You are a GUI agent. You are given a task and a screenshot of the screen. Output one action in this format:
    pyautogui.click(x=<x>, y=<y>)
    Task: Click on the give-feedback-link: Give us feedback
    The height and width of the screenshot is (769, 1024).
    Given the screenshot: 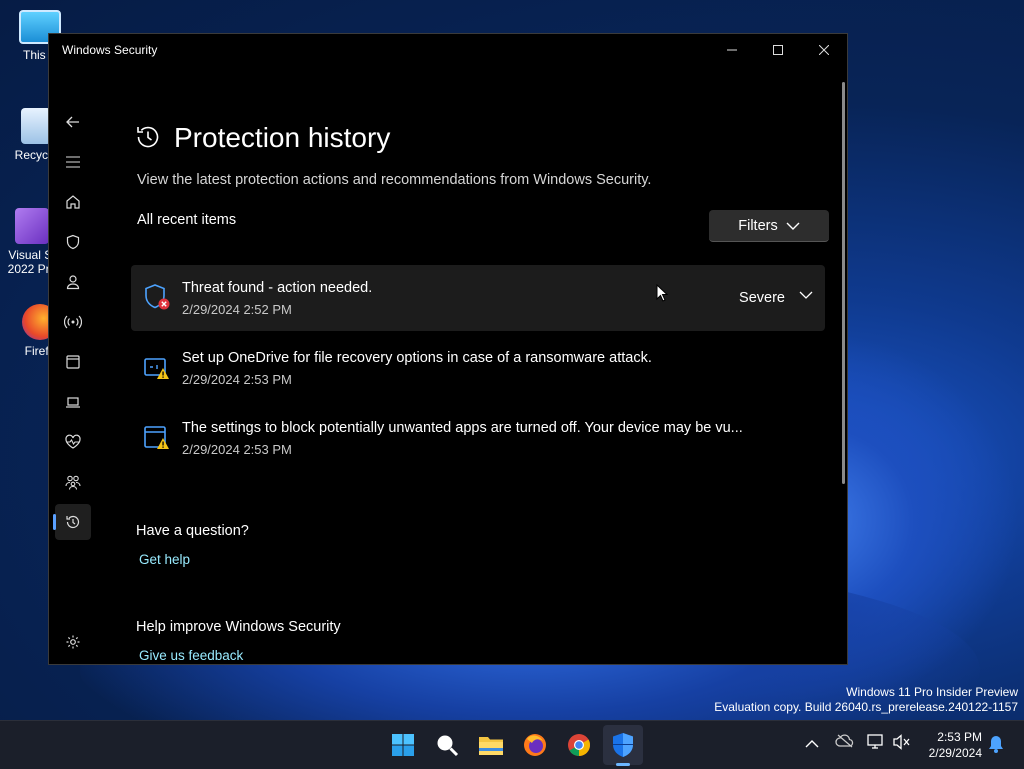 What is the action you would take?
    pyautogui.click(x=191, y=655)
    